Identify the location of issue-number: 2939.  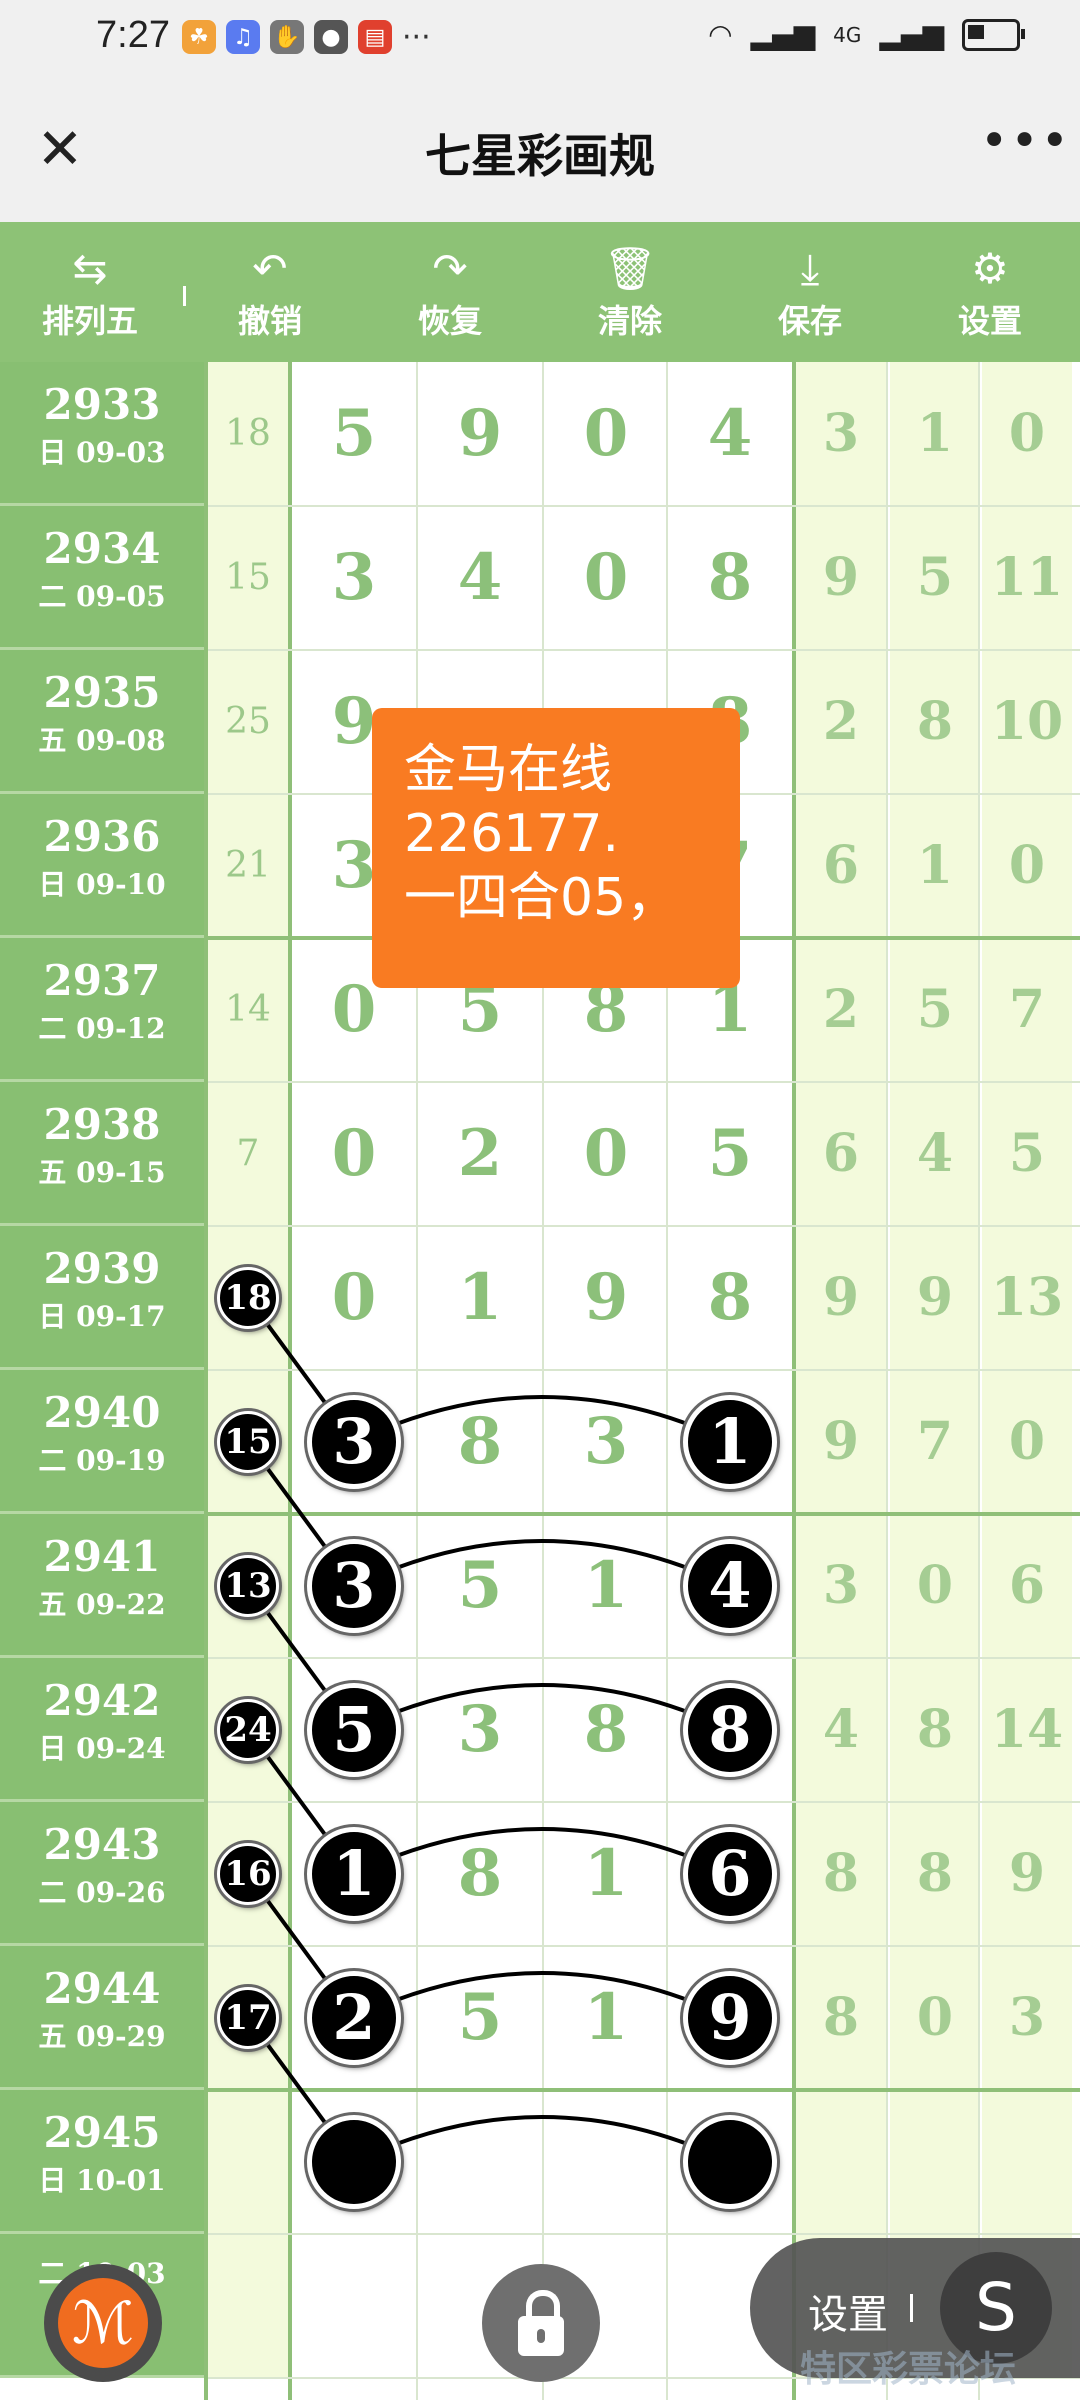
(102, 1268).